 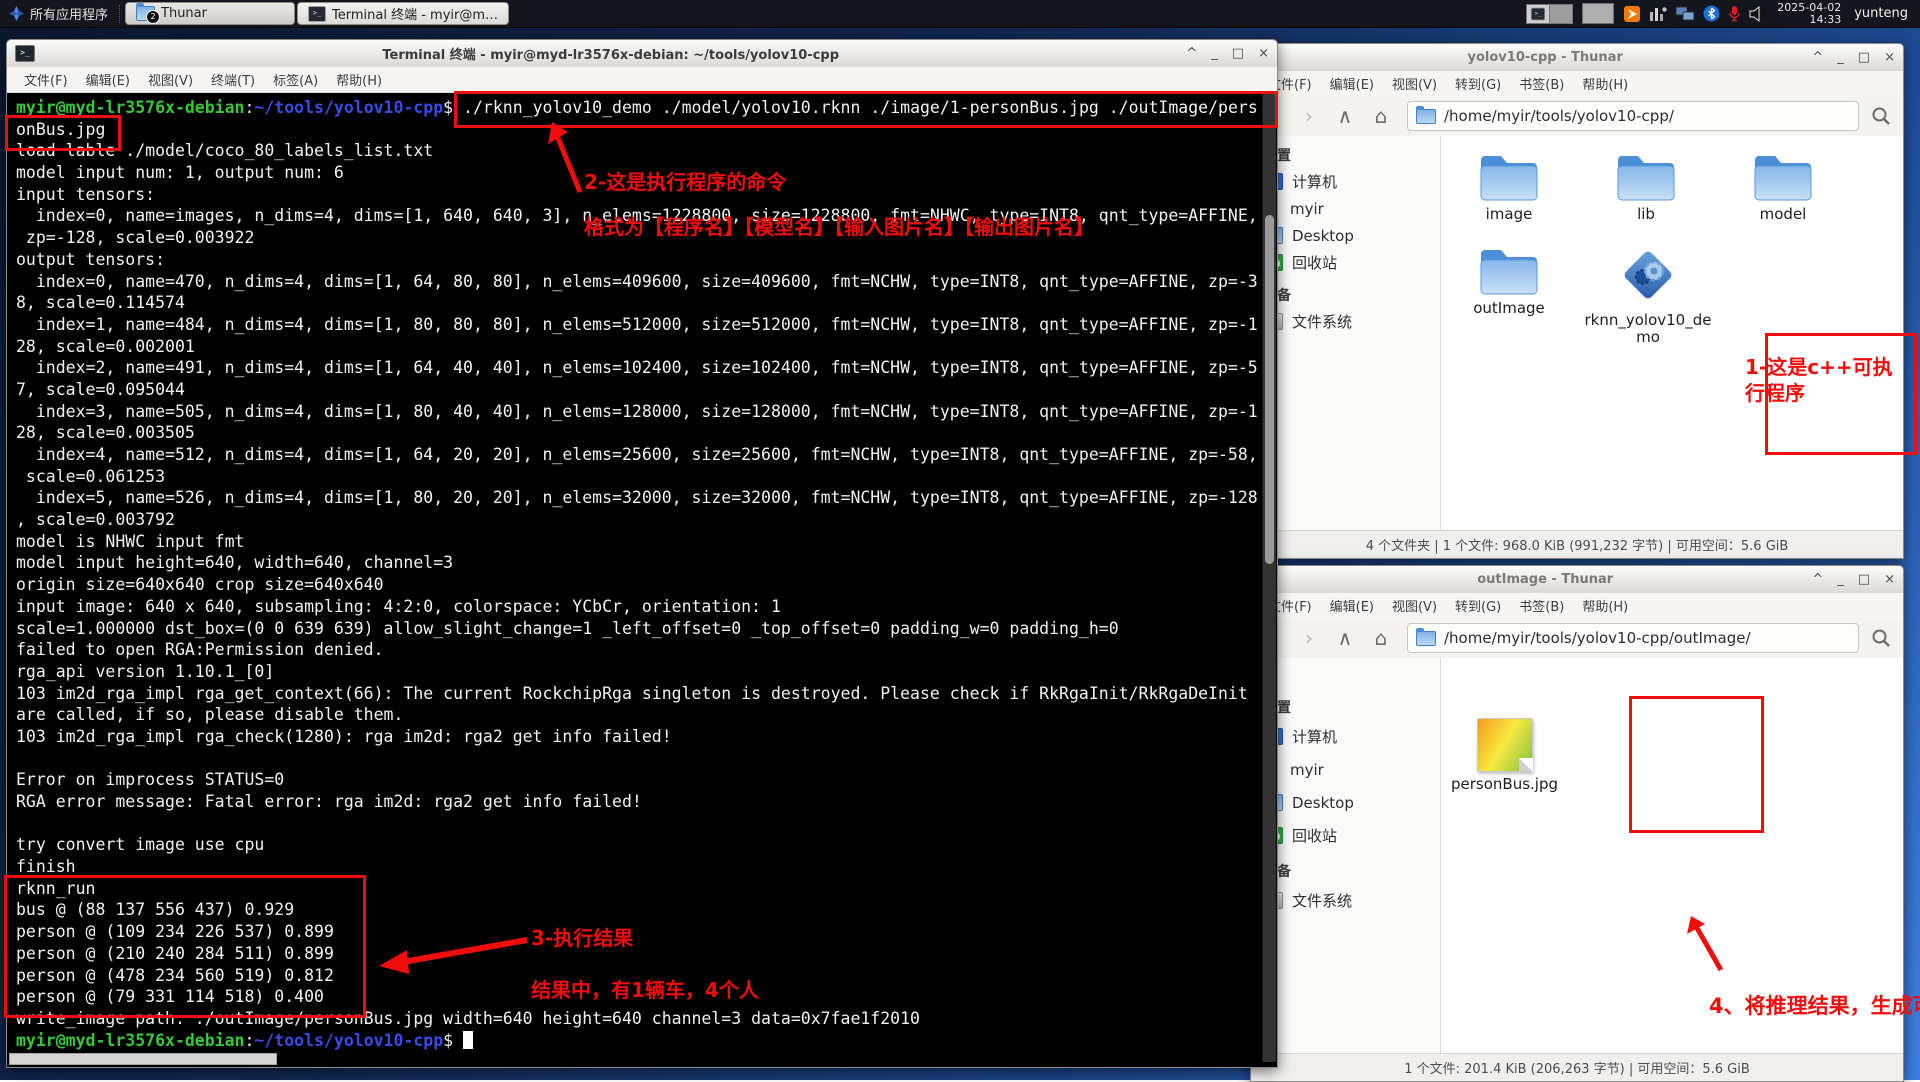 I want to click on folder-item: image, so click(x=1509, y=187).